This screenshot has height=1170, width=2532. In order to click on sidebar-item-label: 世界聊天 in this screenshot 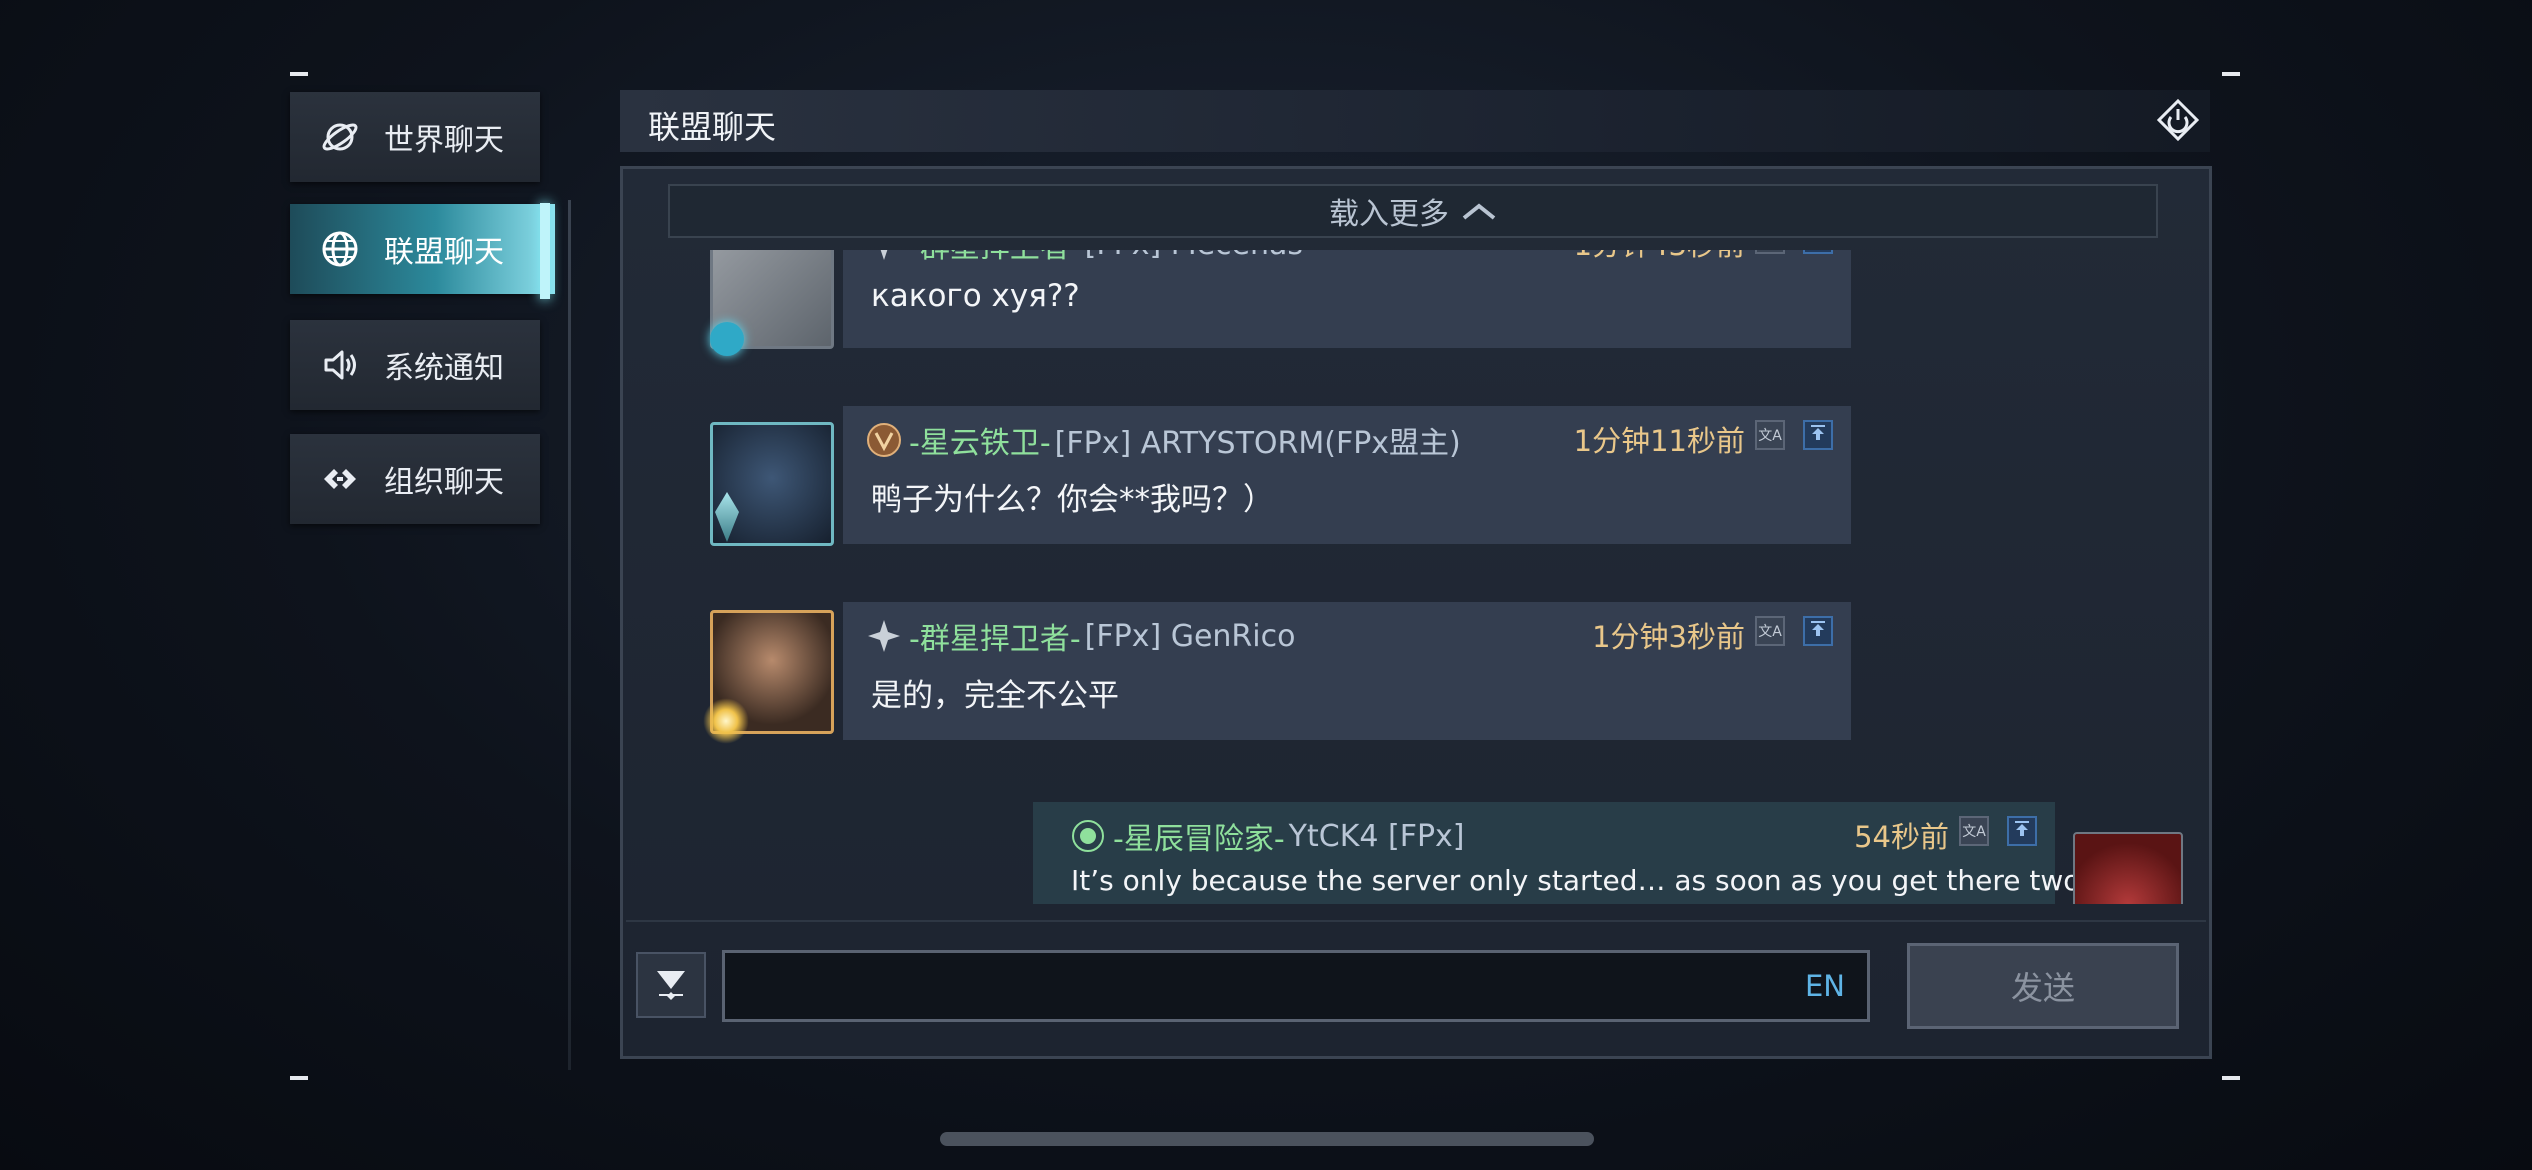, I will do `click(444, 140)`.